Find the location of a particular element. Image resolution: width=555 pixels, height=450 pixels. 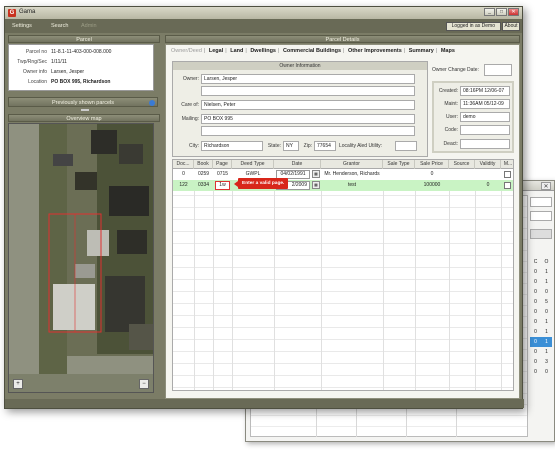

care-of-field: Nielsen, Peter is located at coordinates (308, 105).